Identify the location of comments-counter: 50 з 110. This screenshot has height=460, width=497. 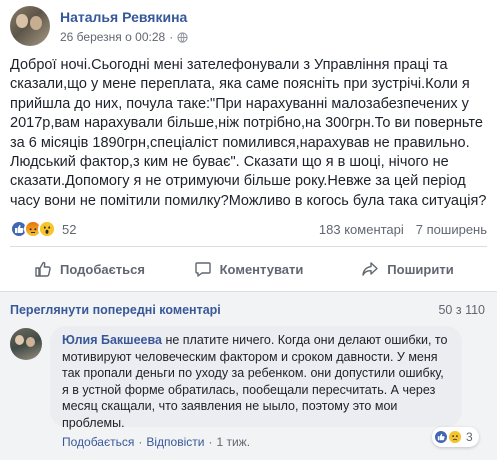
(461, 310).